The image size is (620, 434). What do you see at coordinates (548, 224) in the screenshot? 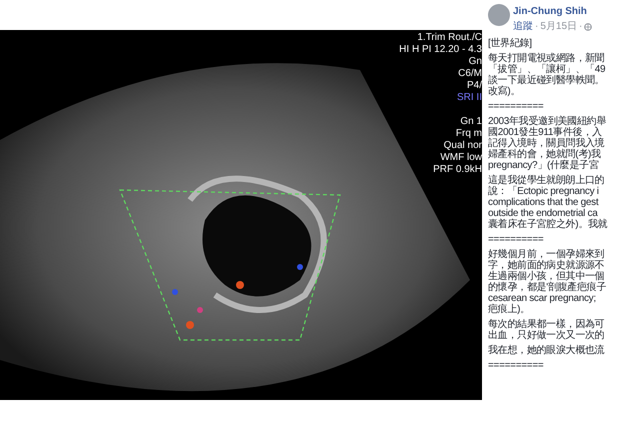
I see `post-text-line: 囊着床在子宮腔之外)。我就` at bounding box center [548, 224].